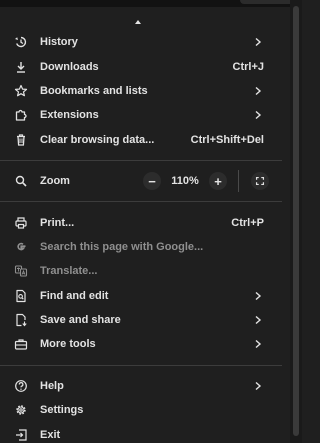  What do you see at coordinates (141, 296) in the screenshot?
I see `menu-item-find-and-edit: Find and edit` at bounding box center [141, 296].